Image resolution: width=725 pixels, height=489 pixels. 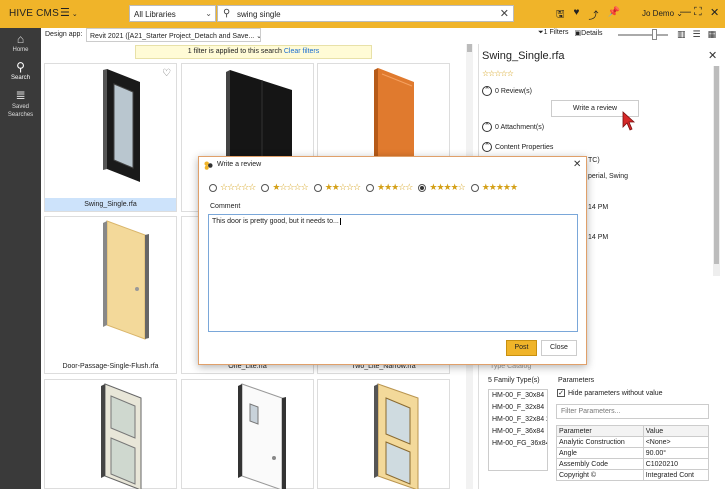 What do you see at coordinates (577, 164) in the screenshot?
I see `dialog-close-icon: ✕` at bounding box center [577, 164].